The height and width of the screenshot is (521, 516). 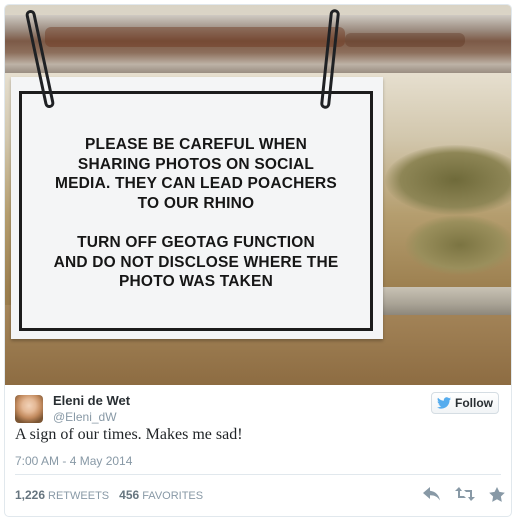 I want to click on sign-line: SHARING PHOTOS ON SOCIAL, so click(x=196, y=164).